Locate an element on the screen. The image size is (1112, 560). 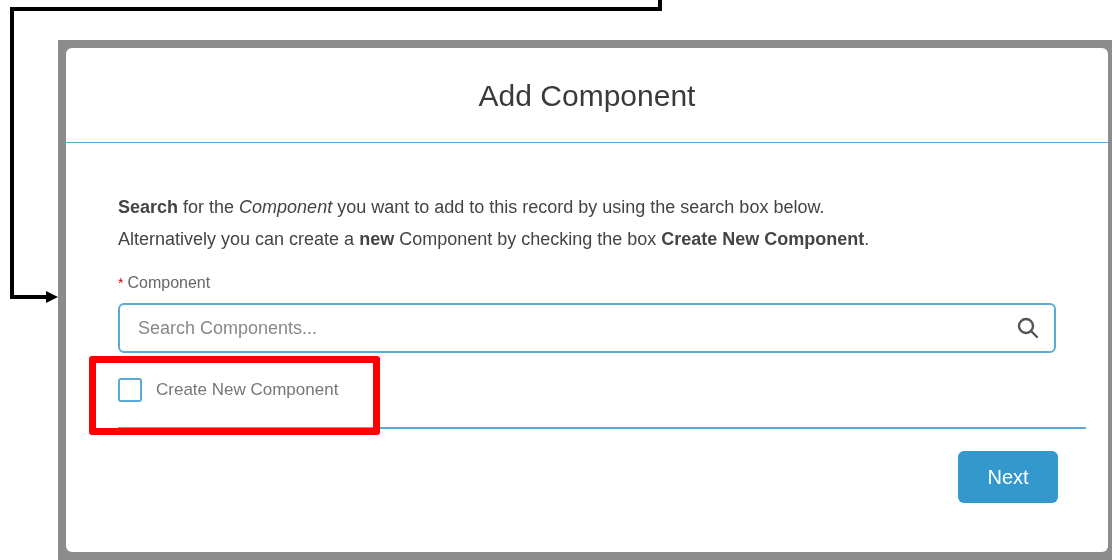
checkbox-label: Create New Component is located at coordinates (247, 390).